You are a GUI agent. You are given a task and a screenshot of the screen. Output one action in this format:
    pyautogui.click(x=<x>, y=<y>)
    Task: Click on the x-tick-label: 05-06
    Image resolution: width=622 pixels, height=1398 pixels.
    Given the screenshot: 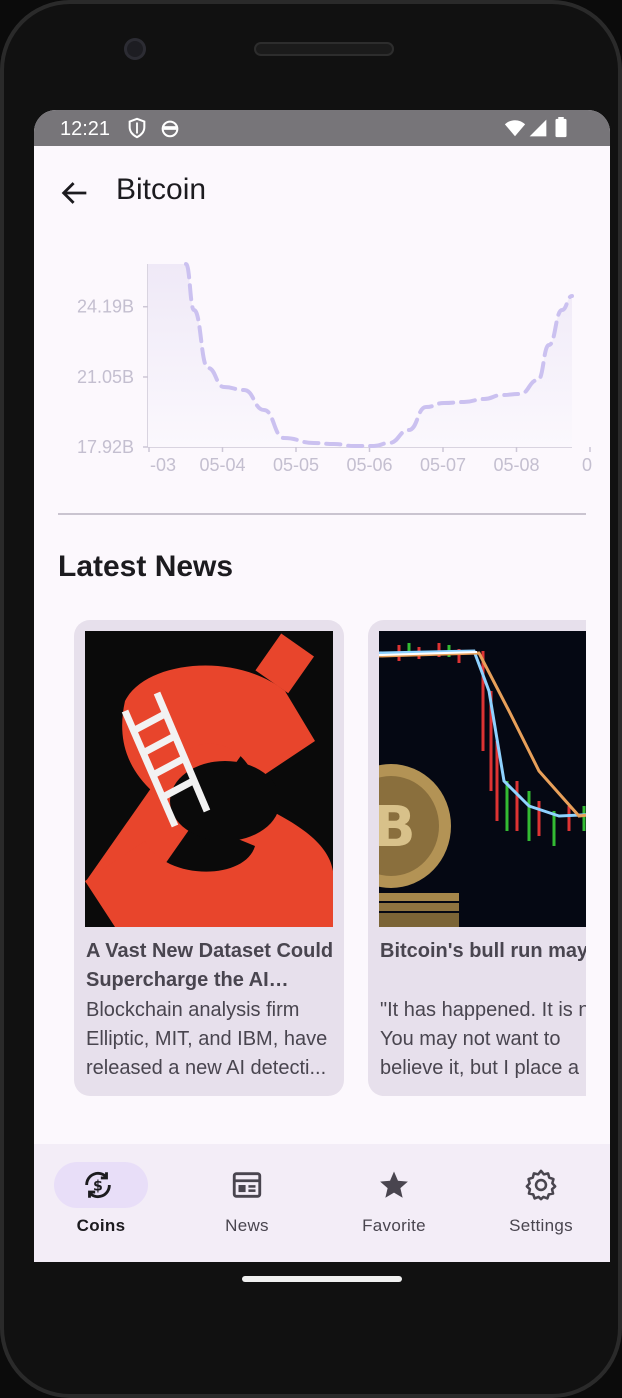 What is the action you would take?
    pyautogui.click(x=369, y=465)
    